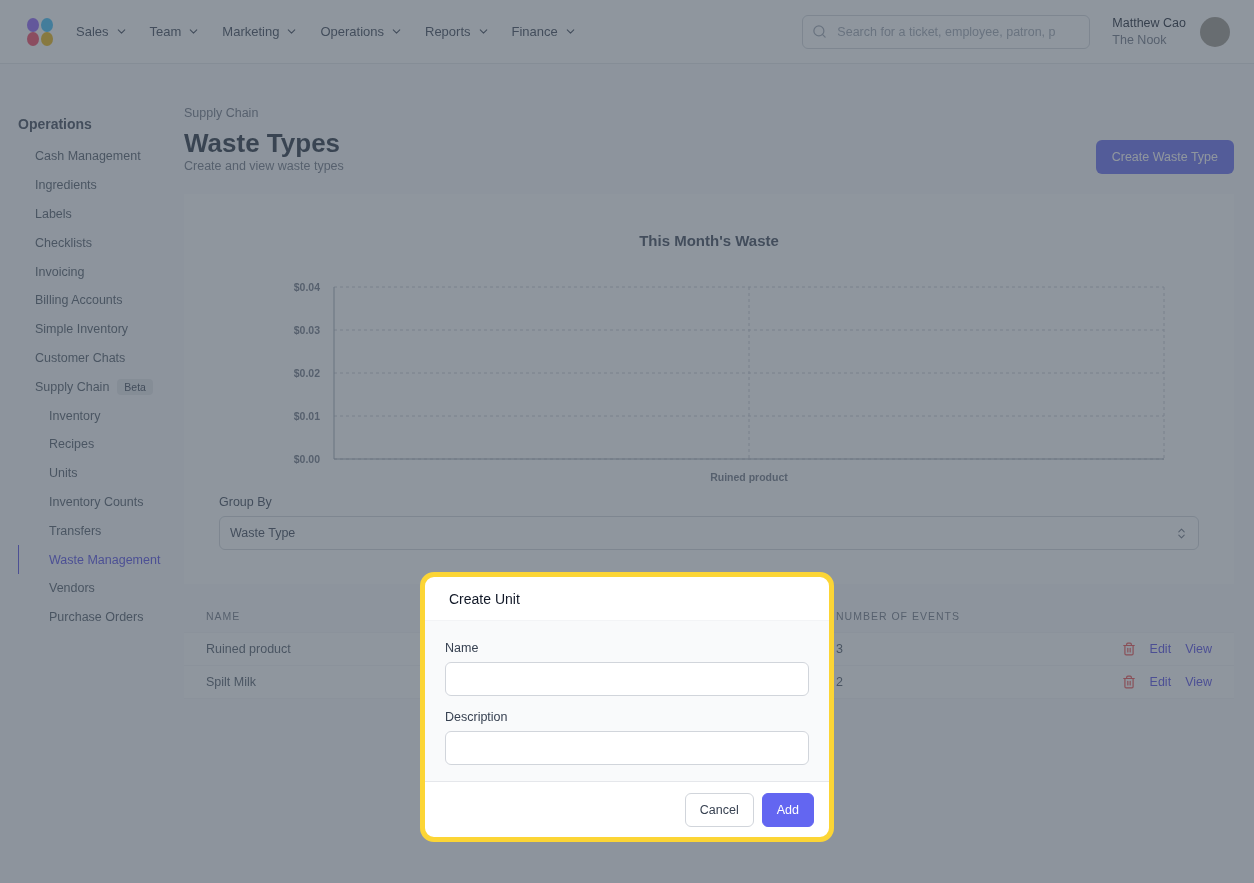  Describe the element at coordinates (749, 477) in the screenshot. I see `axis-label: Ruined product` at that location.